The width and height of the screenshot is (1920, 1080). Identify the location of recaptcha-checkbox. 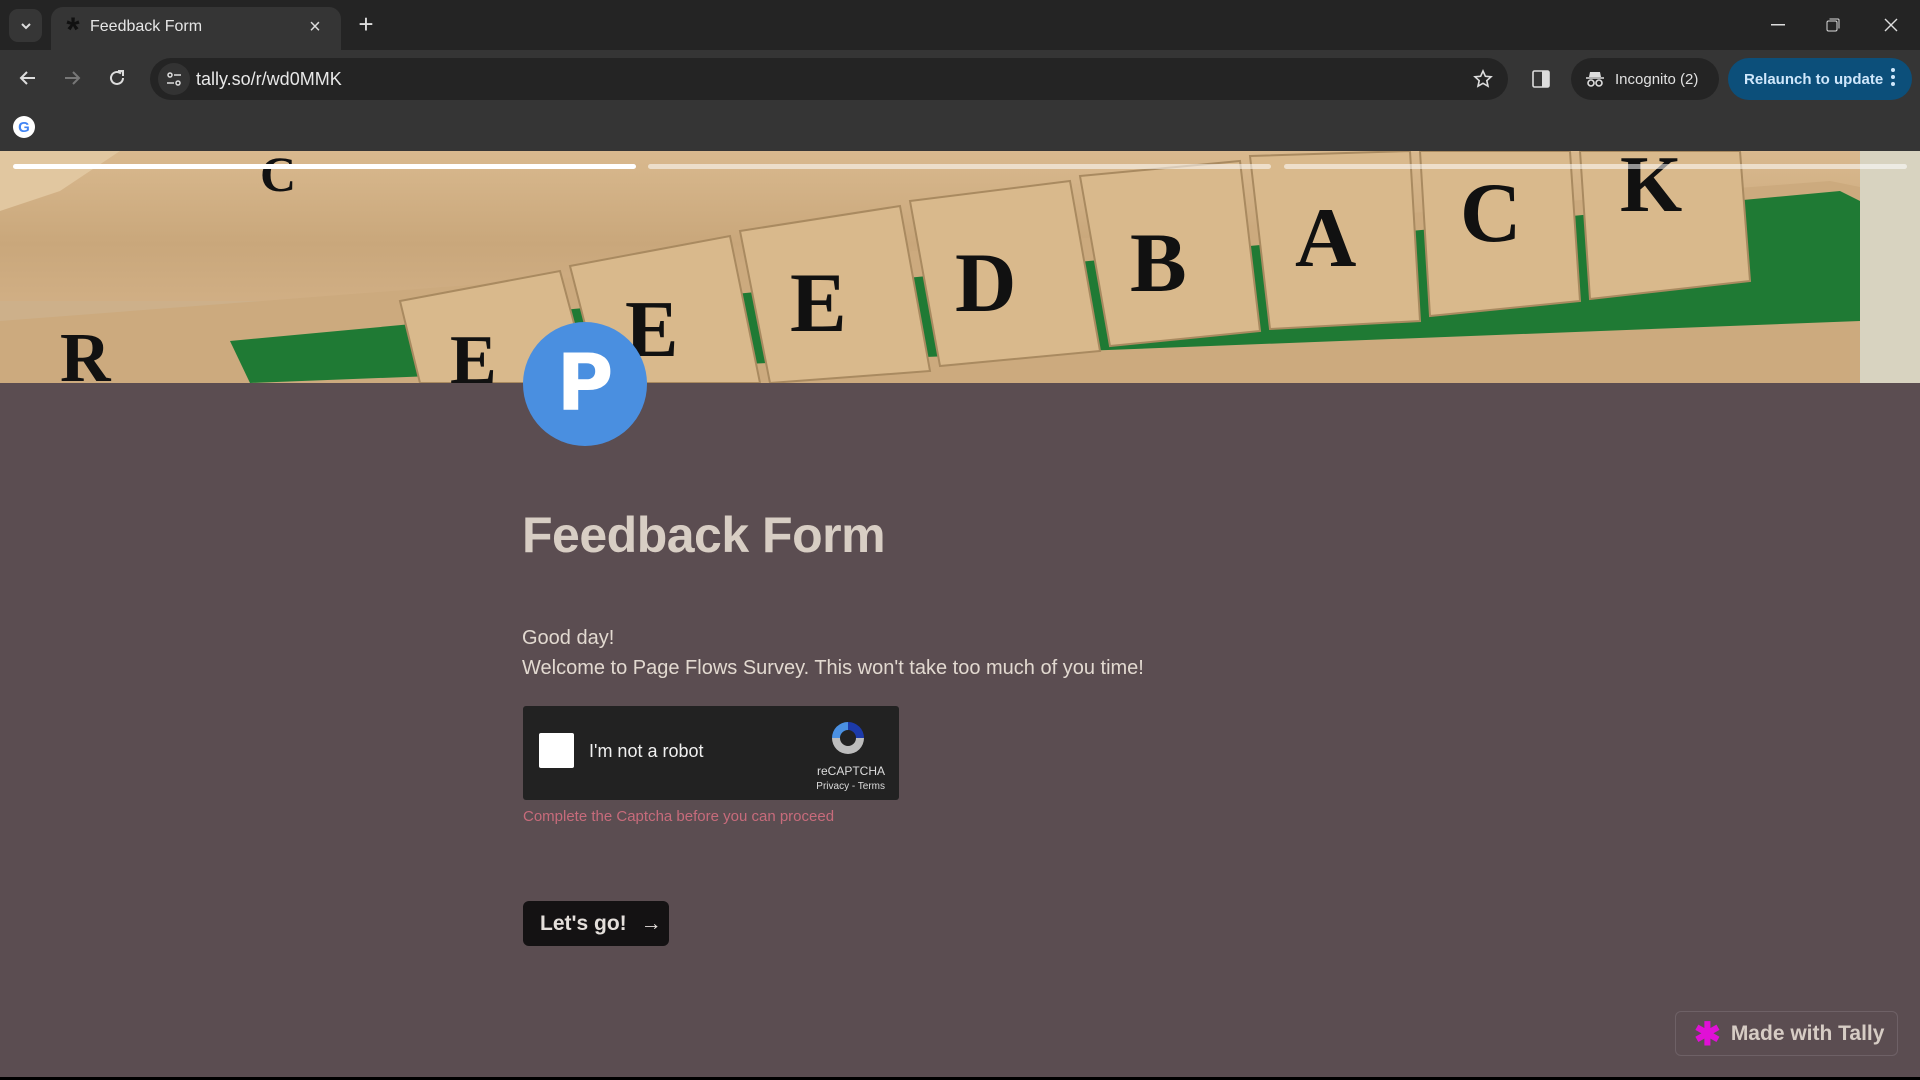
(556, 750).